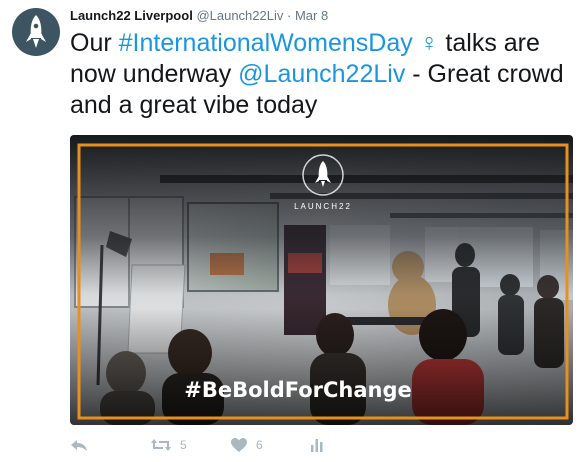 This screenshot has width=585, height=462. I want to click on logo-text: LAUNCH22, so click(323, 206).